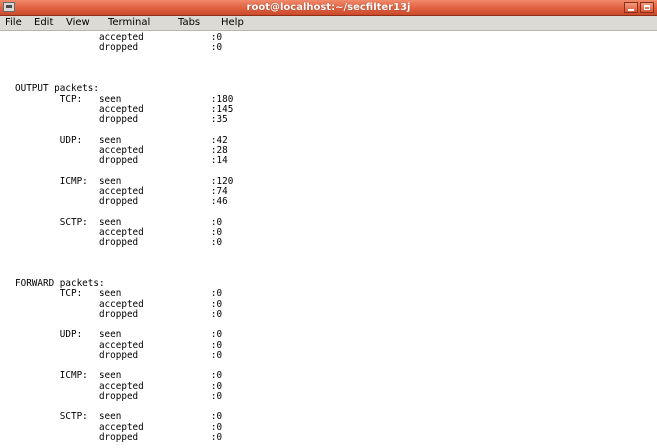  I want to click on maximize-icon, so click(647, 7).